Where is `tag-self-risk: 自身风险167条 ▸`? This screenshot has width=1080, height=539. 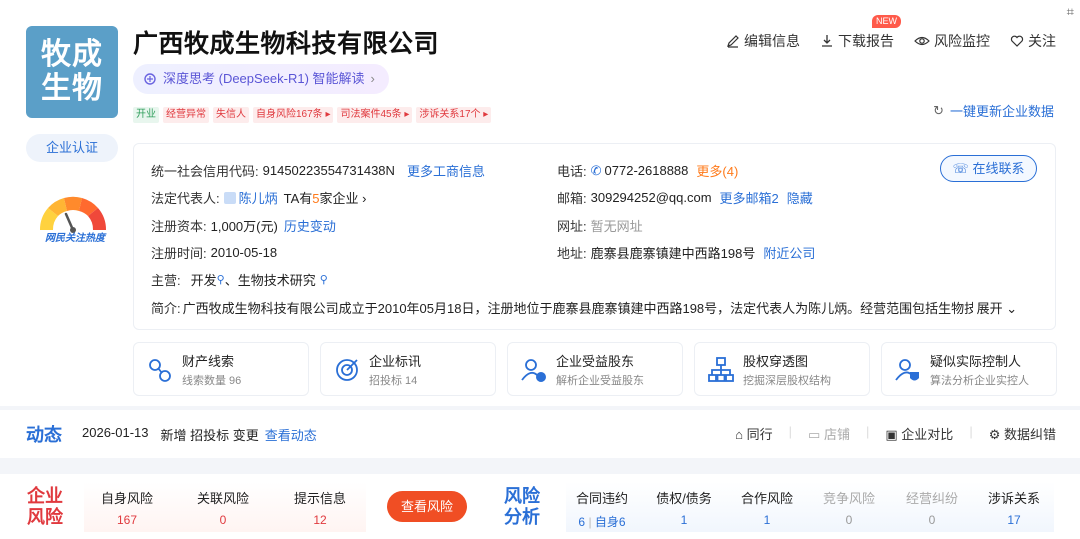 tag-self-risk: 自身风险167条 ▸ is located at coordinates (293, 115).